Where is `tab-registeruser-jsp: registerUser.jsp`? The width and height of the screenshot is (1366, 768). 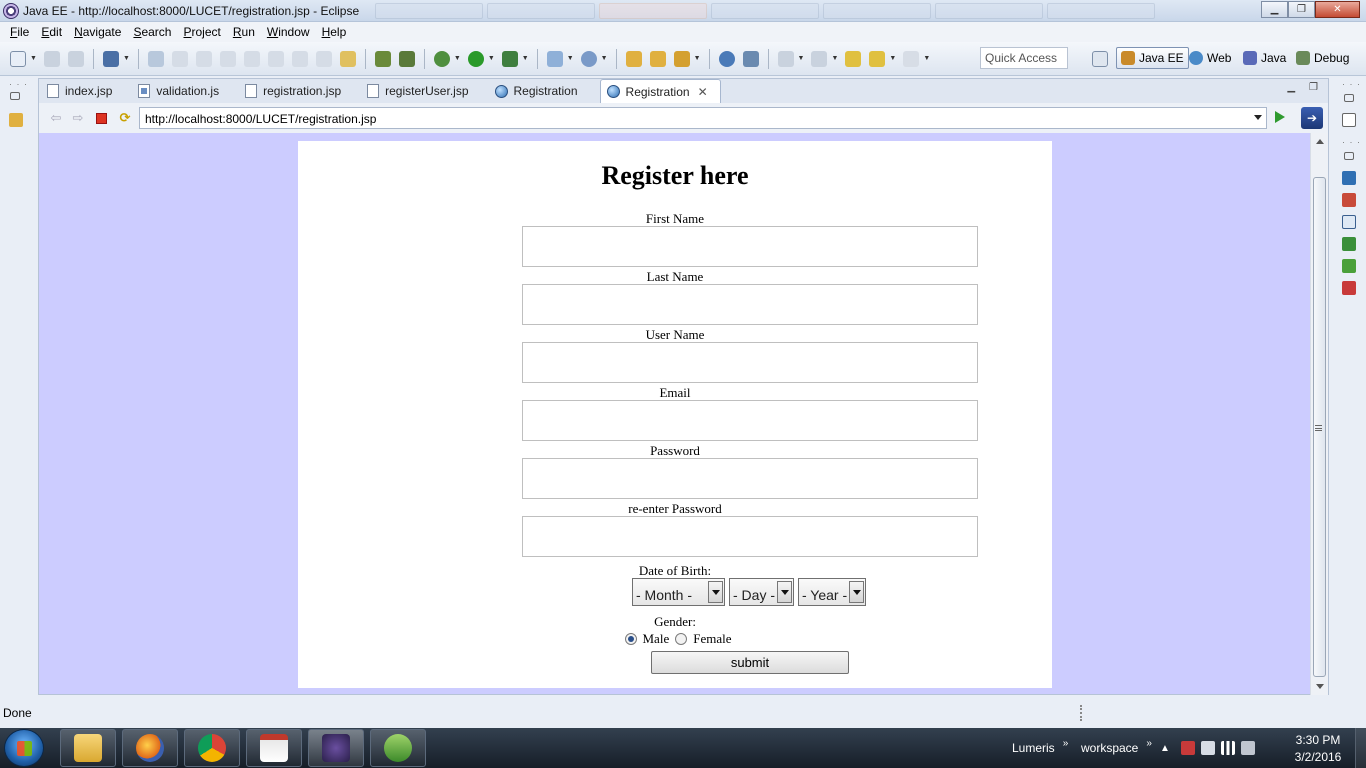
tab-registeruser-jsp: registerUser.jsp is located at coordinates (420, 91).